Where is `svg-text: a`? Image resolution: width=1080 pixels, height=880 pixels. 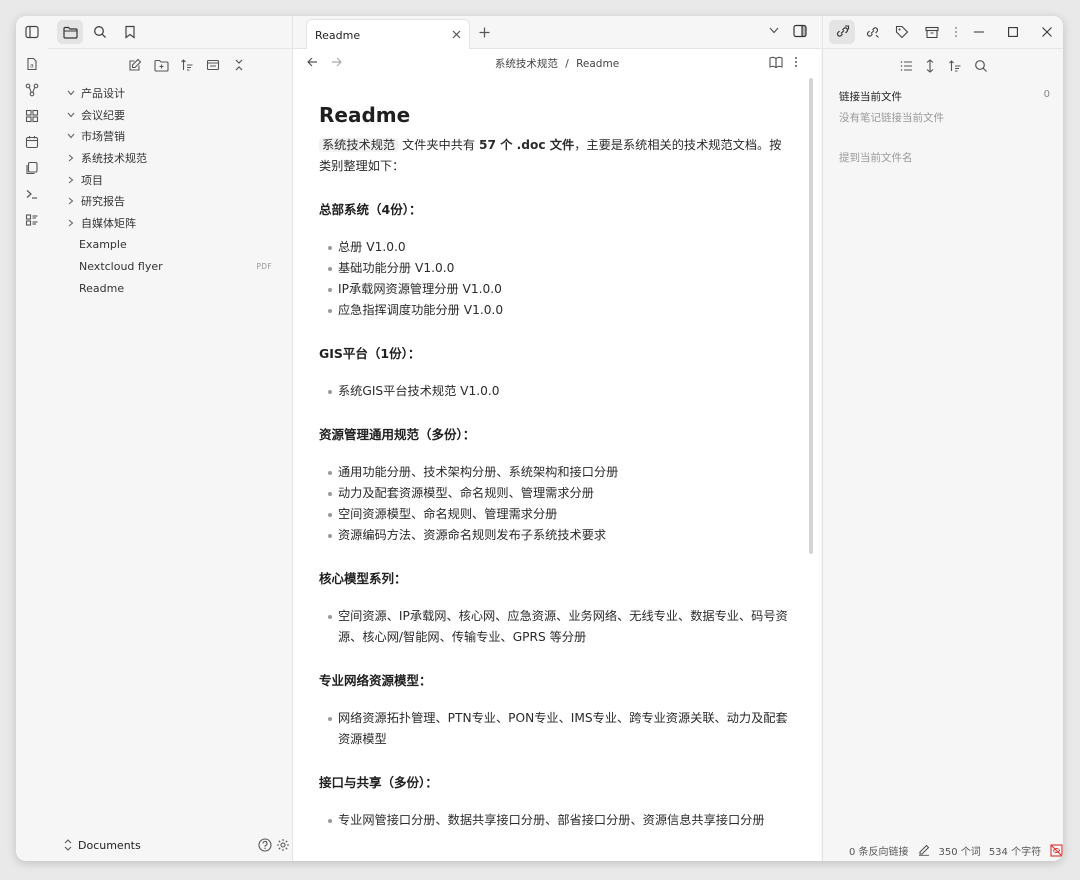
svg-text: a is located at coordinates (32, 66).